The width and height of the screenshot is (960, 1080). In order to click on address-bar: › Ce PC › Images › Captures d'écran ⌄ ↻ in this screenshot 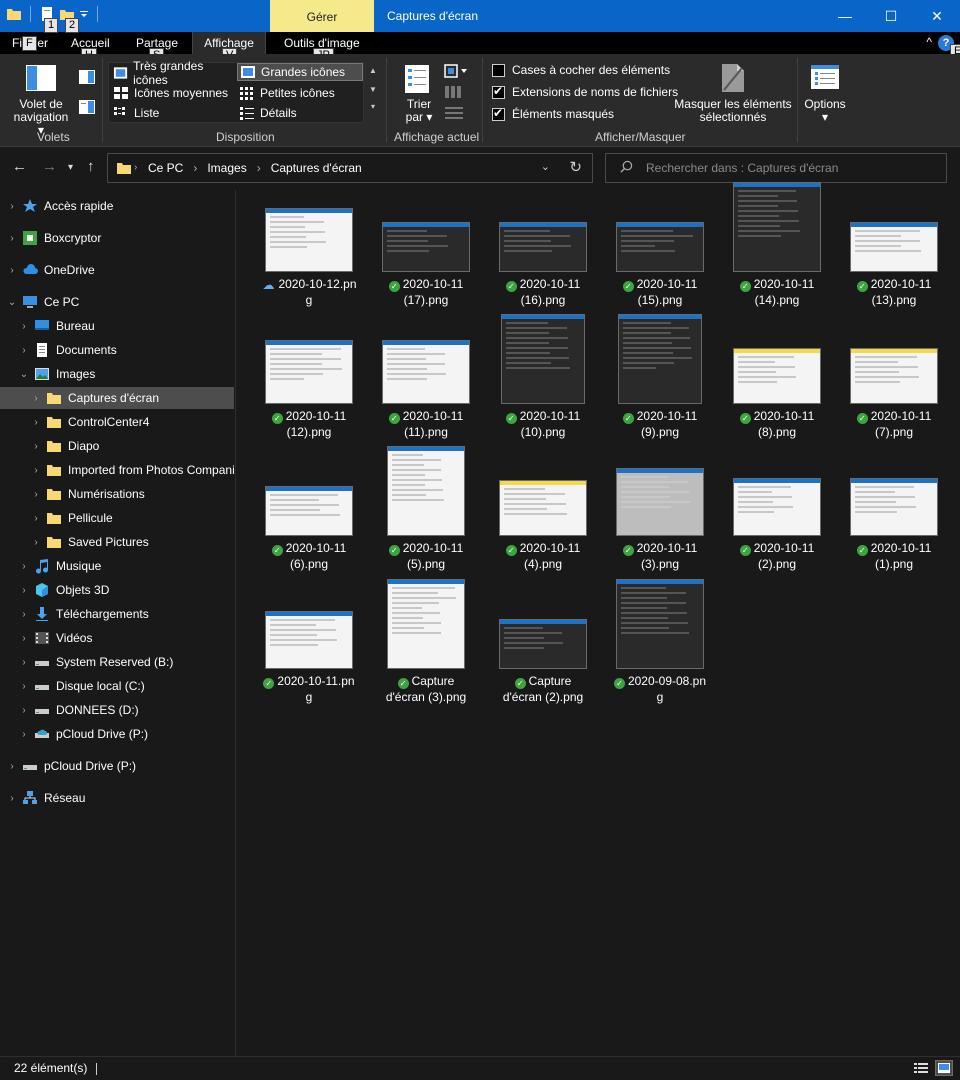, I will do `click(350, 168)`.